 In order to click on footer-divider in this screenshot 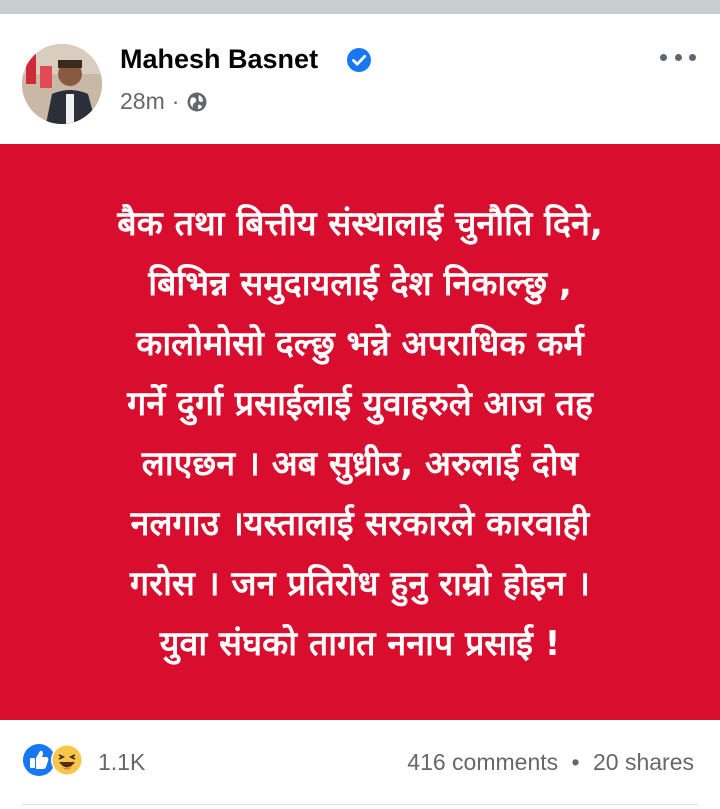, I will do `click(360, 804)`.